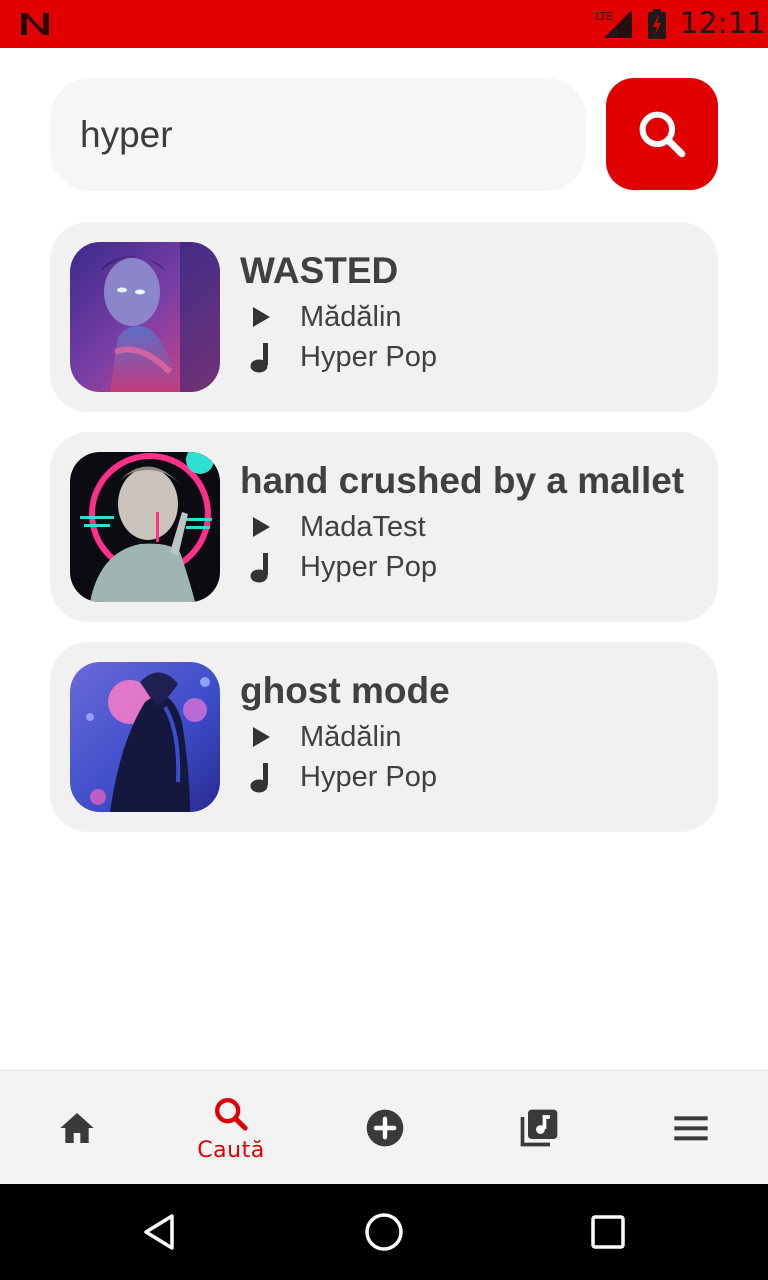  I want to click on nav-home, so click(77, 1128).